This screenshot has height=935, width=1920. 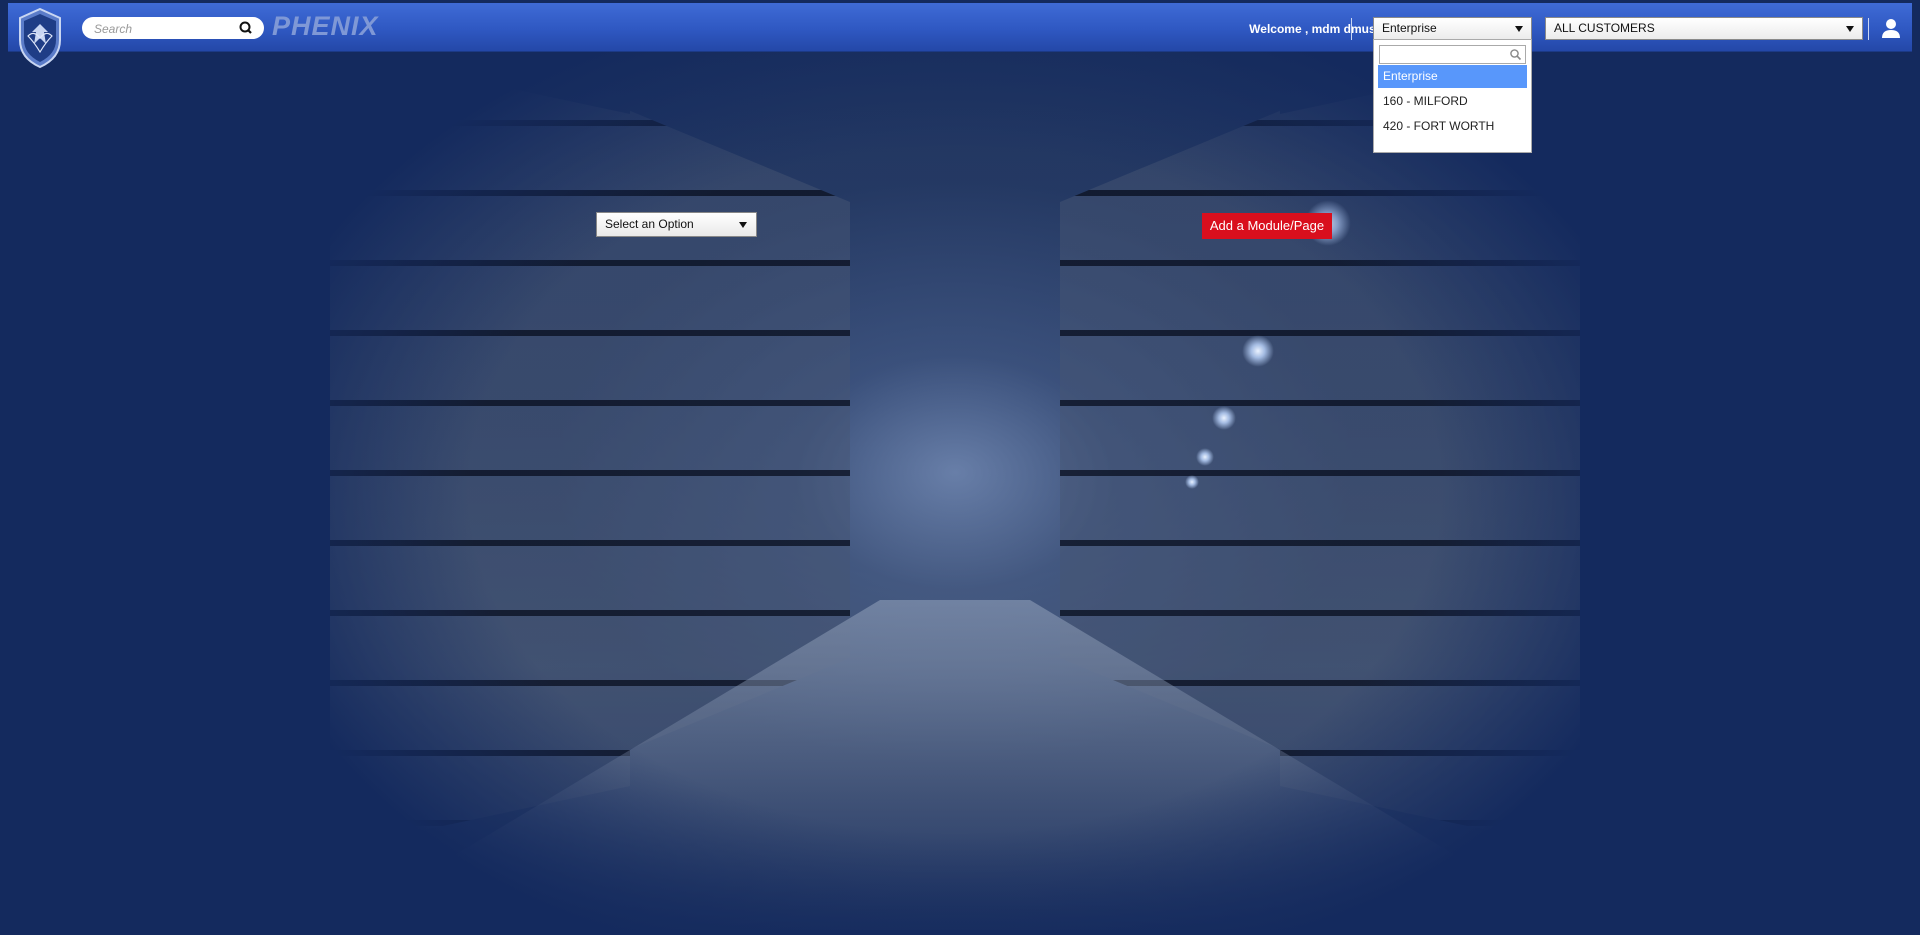 I want to click on dropdown-option-milford: 160 - MILFORD, so click(x=1452, y=101).